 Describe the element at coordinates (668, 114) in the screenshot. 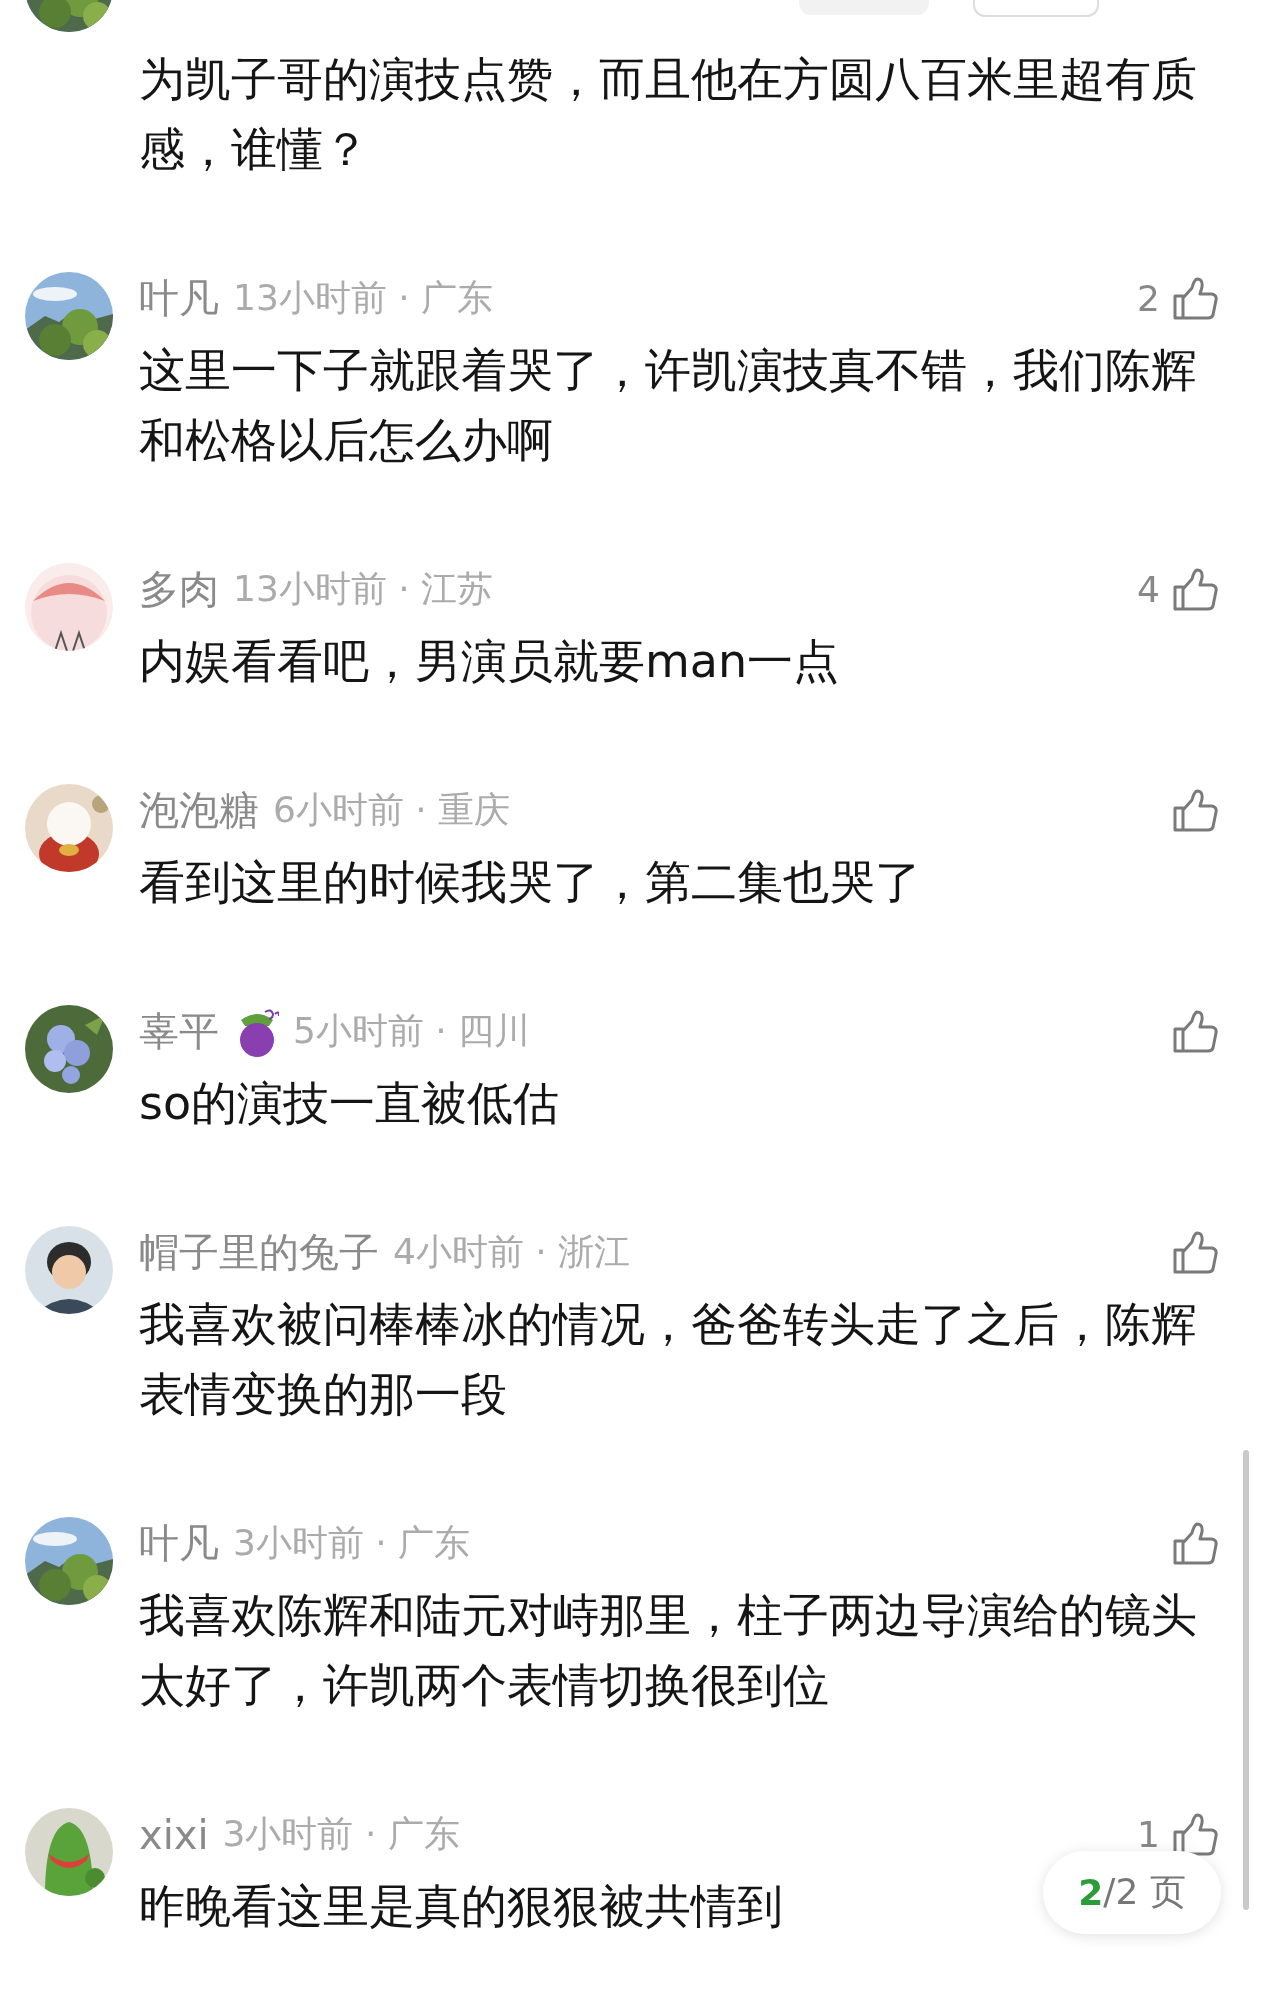

I see `comment-text: 为凯子哥的演技点赞，而且他在方圆八百米里超有质感，谁懂？` at that location.